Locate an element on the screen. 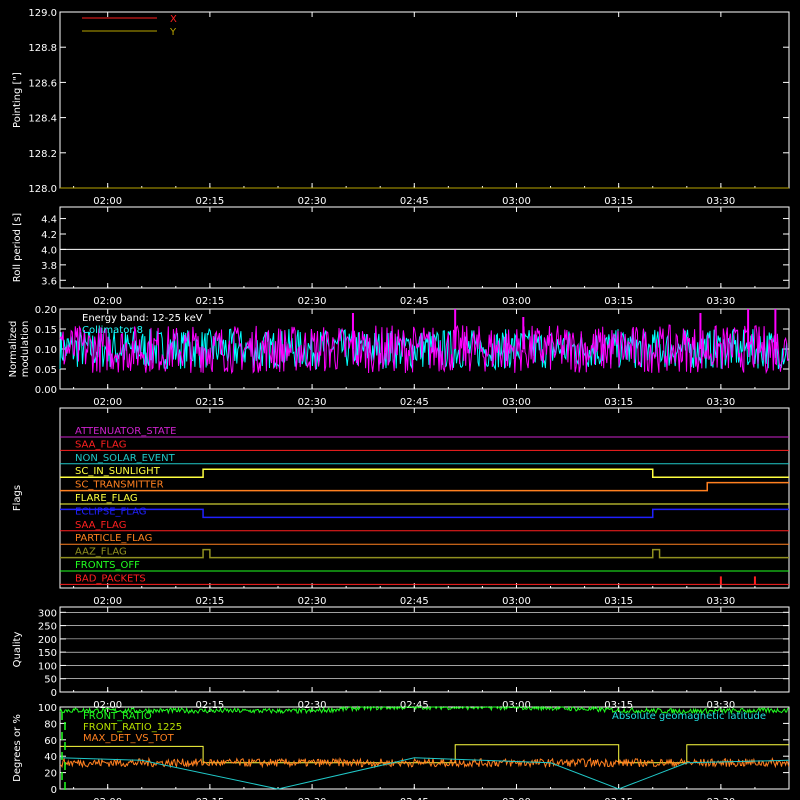  annotation-collimator: Collimator 8 is located at coordinates (112, 330).